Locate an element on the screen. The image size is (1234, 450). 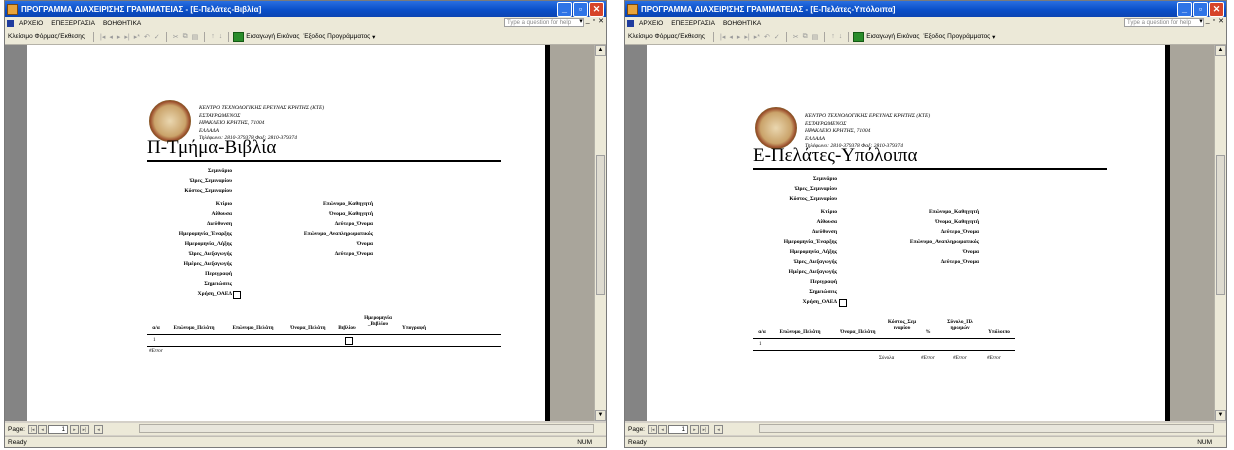
field-label: Ώρες_Σεμιναρίου is located at coordinates (815, 189).